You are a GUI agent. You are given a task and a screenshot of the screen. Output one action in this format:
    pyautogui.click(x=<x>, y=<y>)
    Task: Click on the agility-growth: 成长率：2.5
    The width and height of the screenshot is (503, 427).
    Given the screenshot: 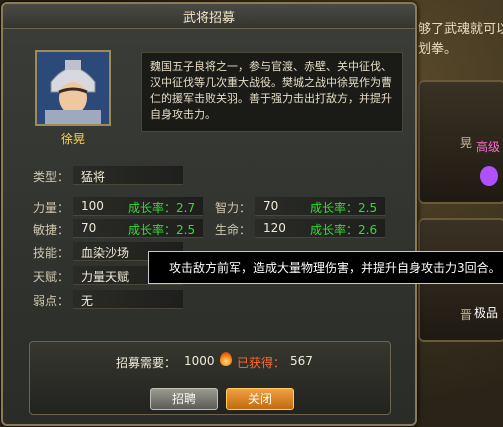 What is the action you would take?
    pyautogui.click(x=162, y=230)
    